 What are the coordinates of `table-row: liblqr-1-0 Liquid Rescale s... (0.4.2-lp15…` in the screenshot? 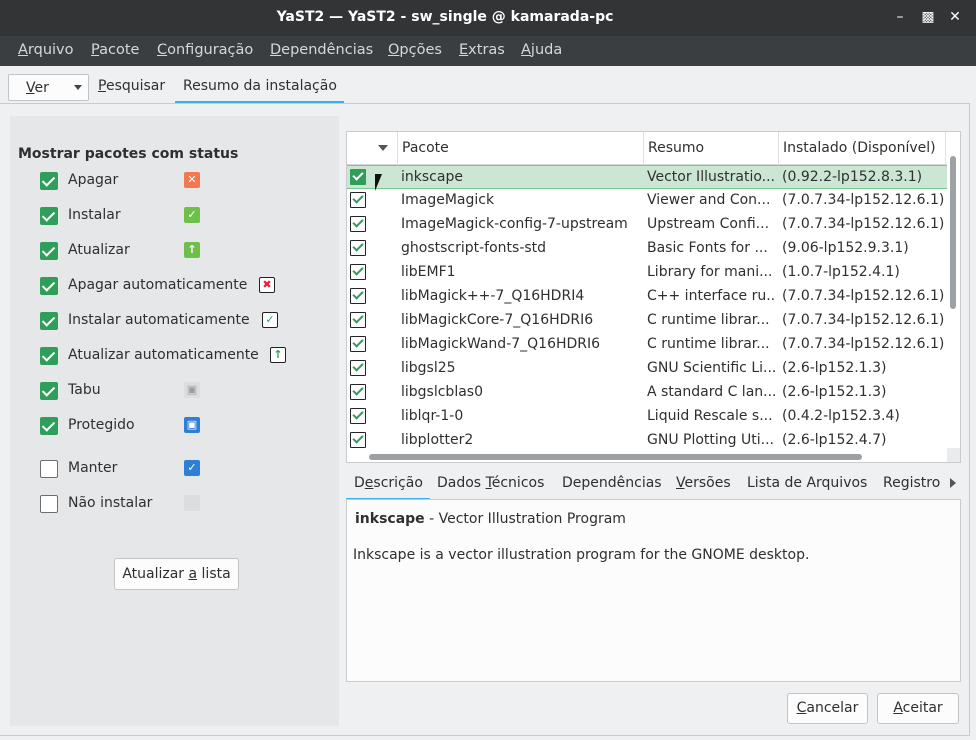 It's located at (647, 417).